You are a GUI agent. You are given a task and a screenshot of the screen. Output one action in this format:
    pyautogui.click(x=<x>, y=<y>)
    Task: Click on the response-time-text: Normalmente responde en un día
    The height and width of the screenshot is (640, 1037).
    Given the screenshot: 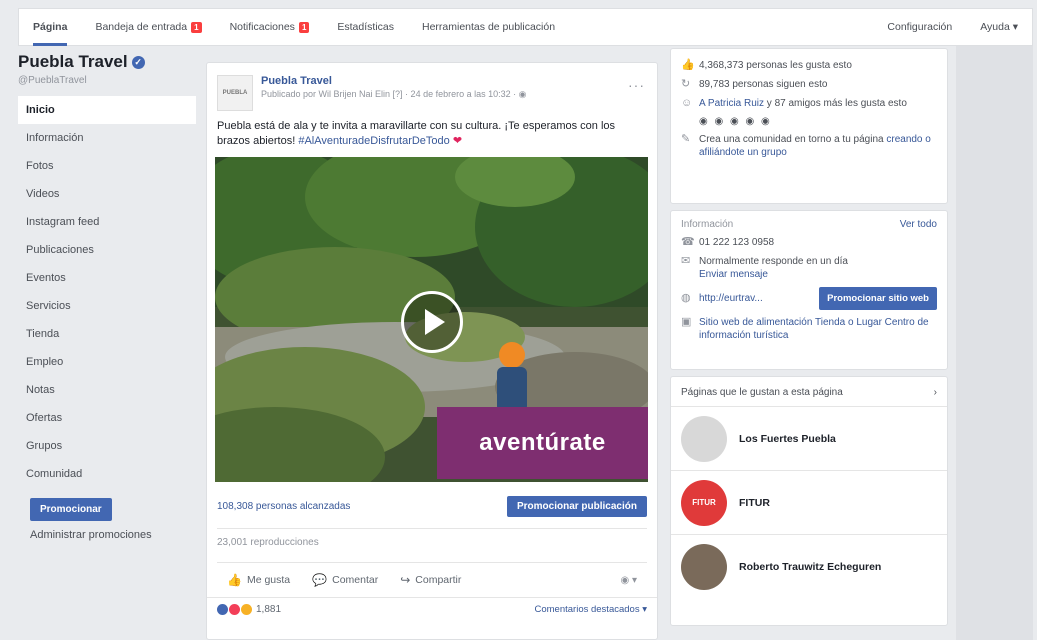 What is the action you would take?
    pyautogui.click(x=773, y=261)
    